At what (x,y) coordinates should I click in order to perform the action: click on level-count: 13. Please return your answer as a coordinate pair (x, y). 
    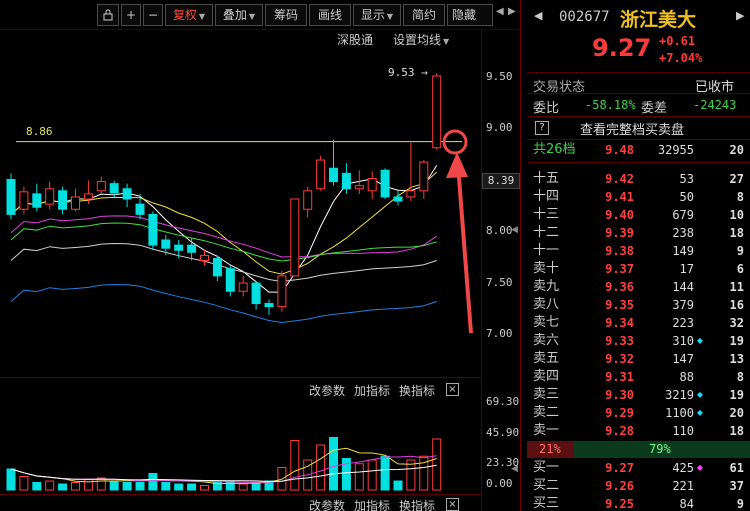
    Looking at the image, I should click on (736, 359).